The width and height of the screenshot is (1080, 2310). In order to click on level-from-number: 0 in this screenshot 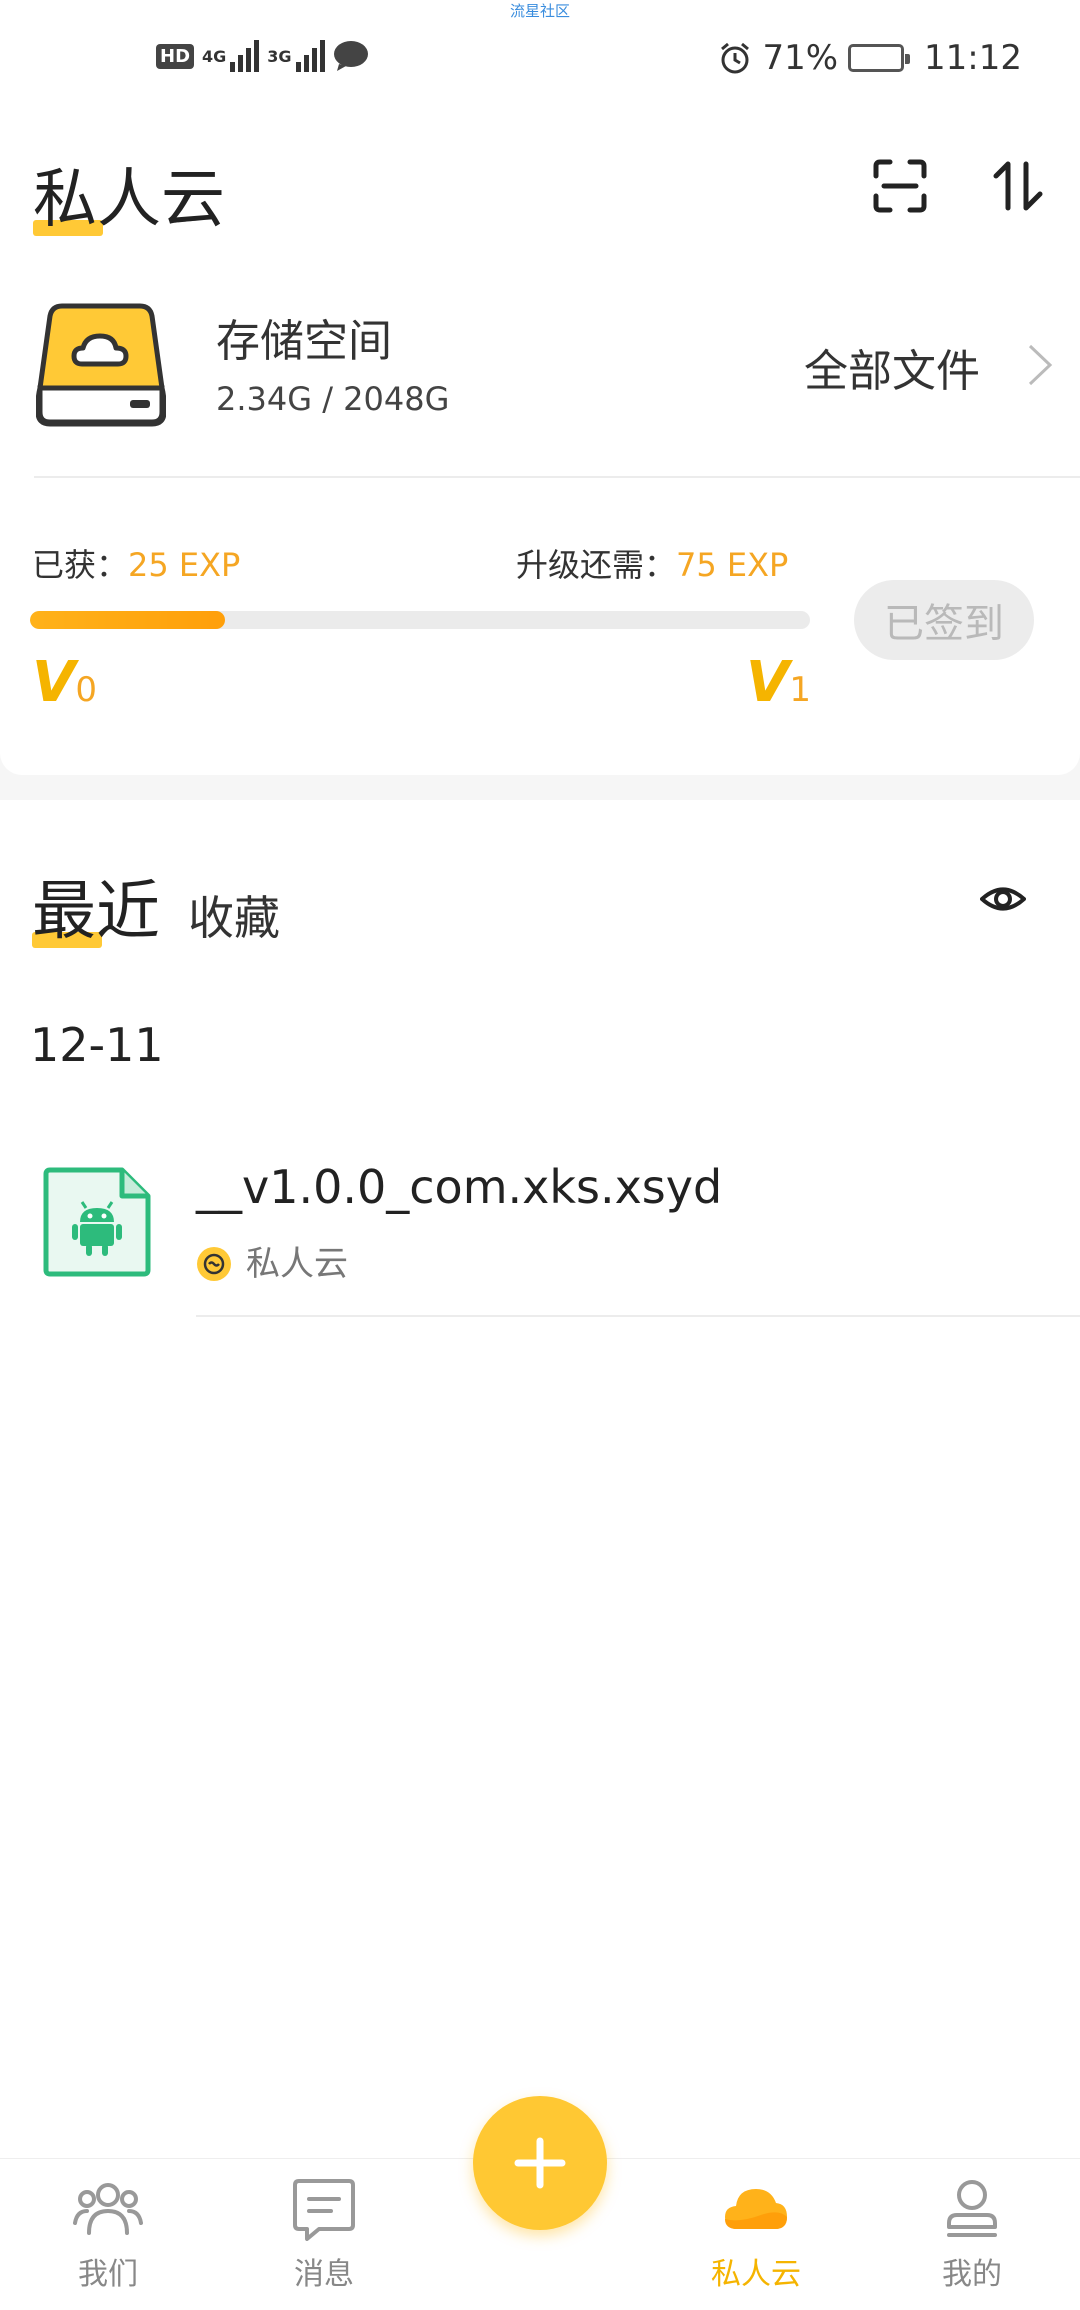, I will do `click(86, 690)`.